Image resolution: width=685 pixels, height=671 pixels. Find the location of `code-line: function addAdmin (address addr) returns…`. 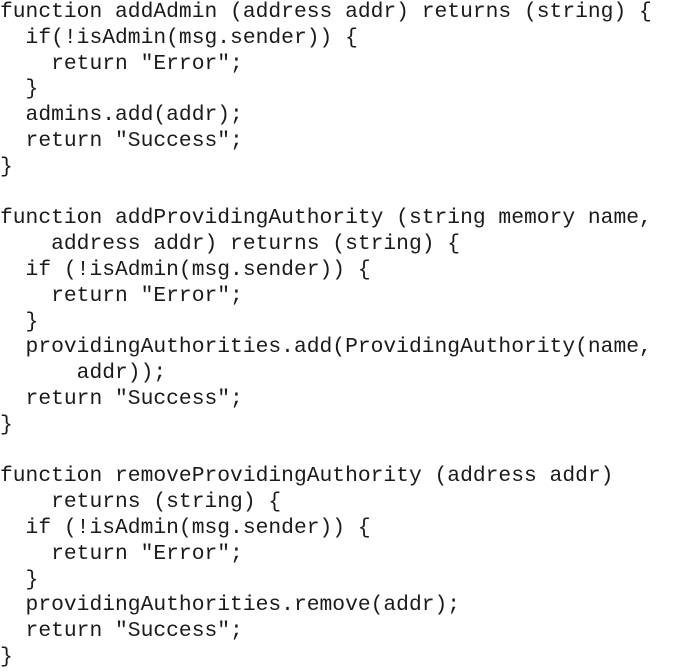

code-line: function addAdmin (address addr) returns… is located at coordinates (326, 12).